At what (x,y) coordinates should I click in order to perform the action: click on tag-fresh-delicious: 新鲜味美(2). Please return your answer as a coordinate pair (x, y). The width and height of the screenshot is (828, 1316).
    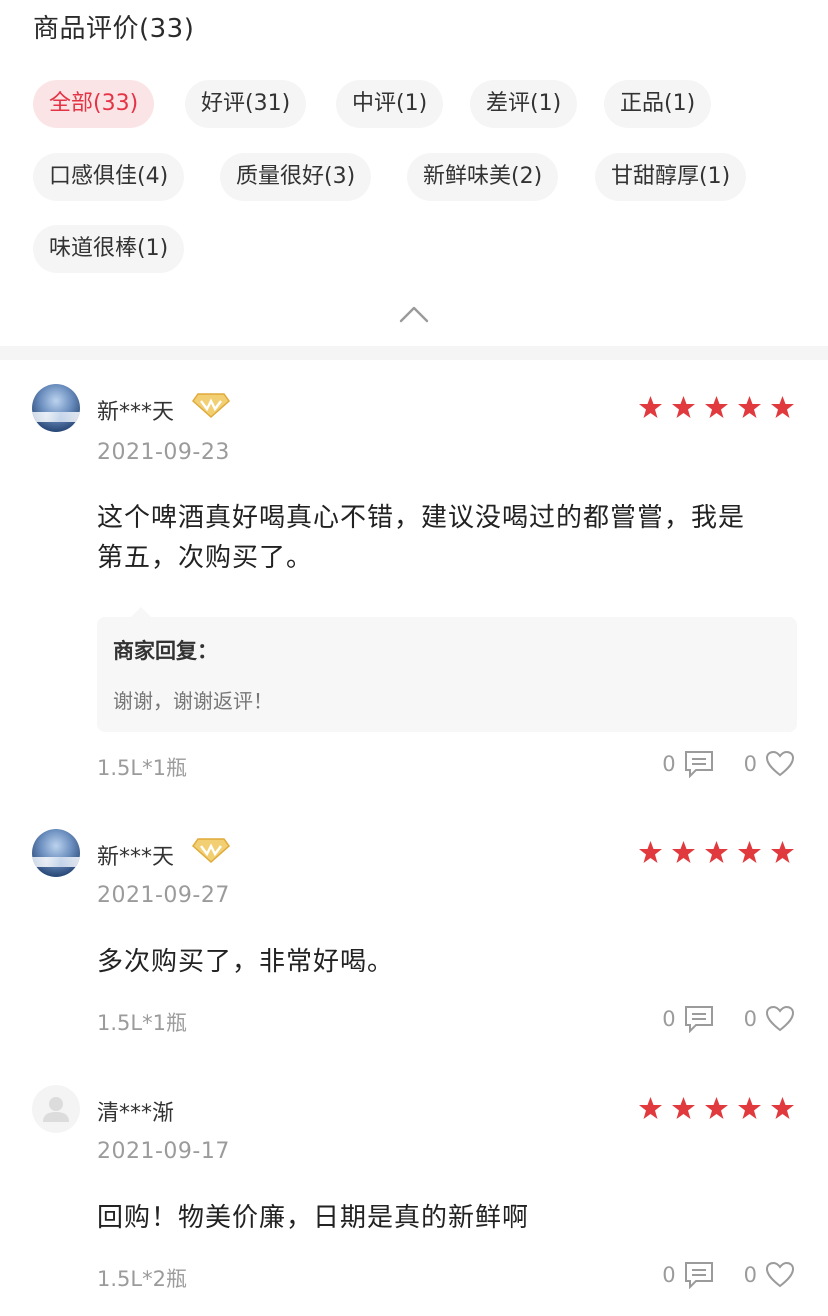
    Looking at the image, I should click on (483, 177).